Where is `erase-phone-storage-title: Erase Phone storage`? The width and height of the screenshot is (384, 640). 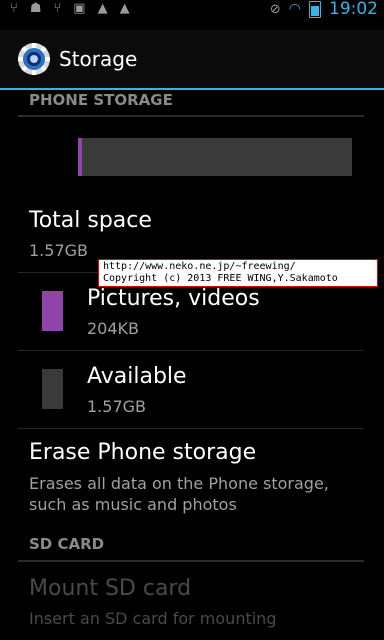
erase-phone-storage-title: Erase Phone storage is located at coordinates (143, 452).